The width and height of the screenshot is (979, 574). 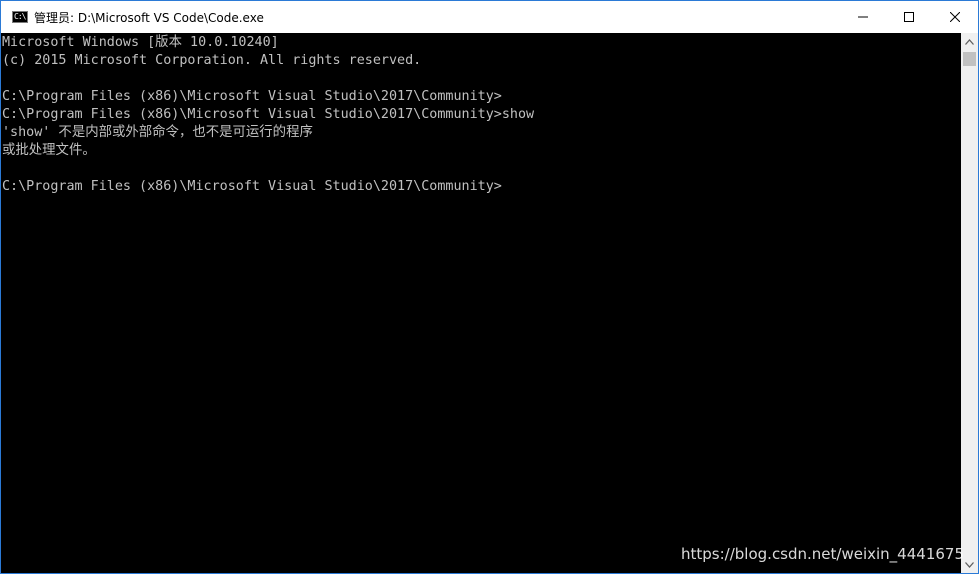 I want to click on console-line: Microsoft Windows [版本 10.0.10240], so click(x=140, y=42).